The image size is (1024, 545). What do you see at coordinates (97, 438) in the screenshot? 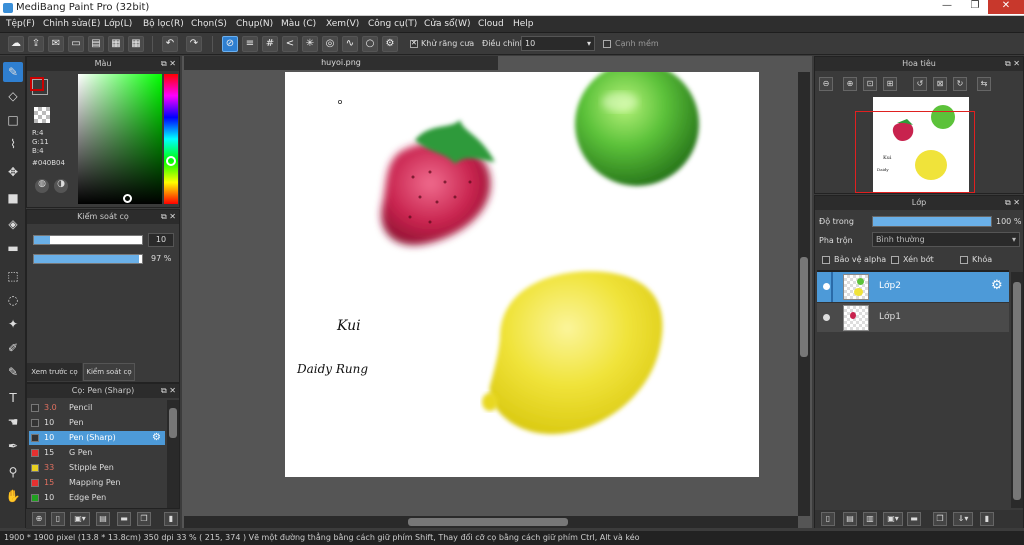
I see `brush-item: 10 Pen (Sharp) ⚙` at bounding box center [97, 438].